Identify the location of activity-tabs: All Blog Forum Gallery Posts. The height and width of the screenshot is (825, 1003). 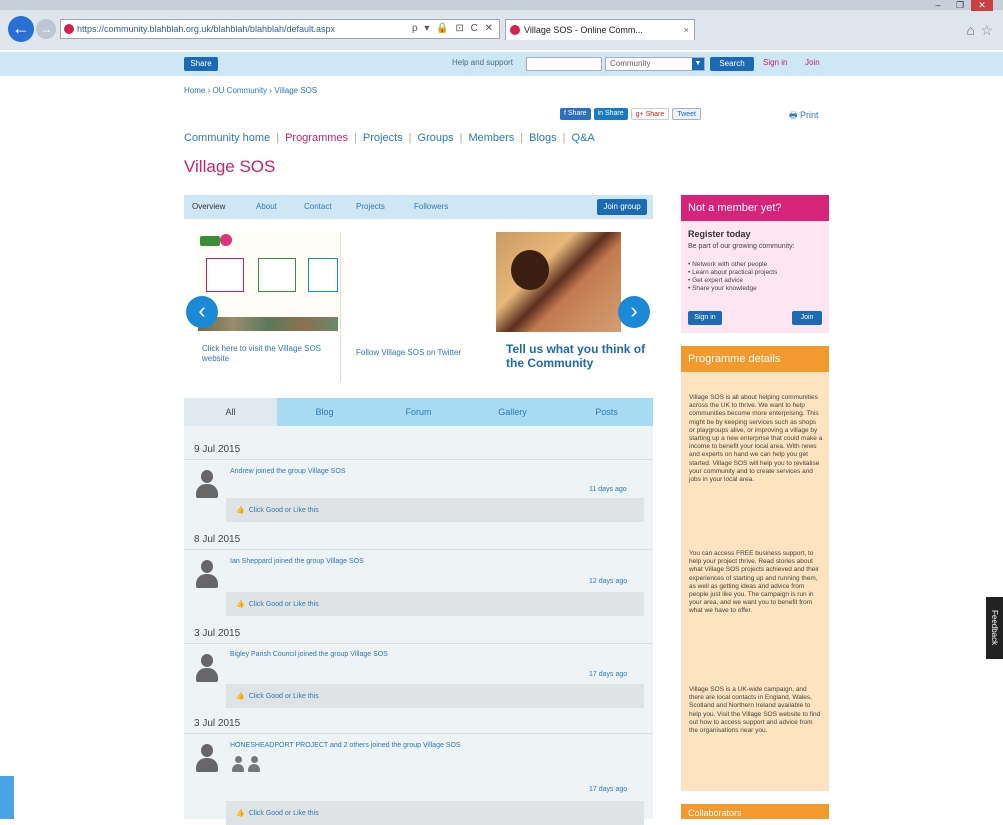
(418, 412).